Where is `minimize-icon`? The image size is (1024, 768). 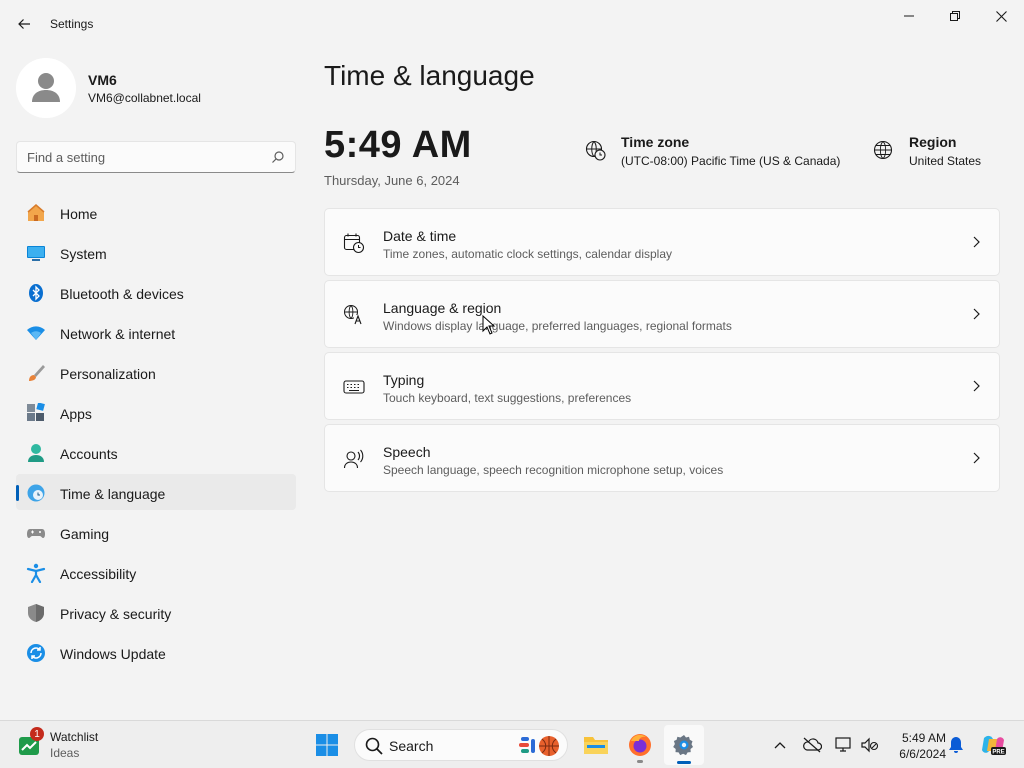 minimize-icon is located at coordinates (909, 16).